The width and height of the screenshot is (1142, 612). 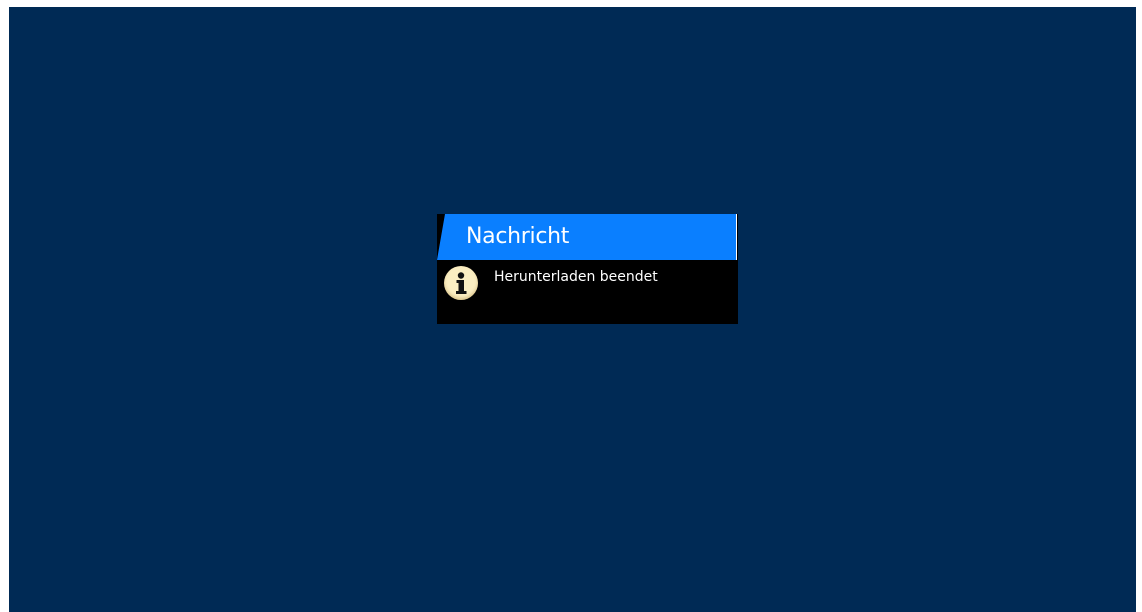 What do you see at coordinates (518, 236) in the screenshot?
I see `dialog-title: Nachricht` at bounding box center [518, 236].